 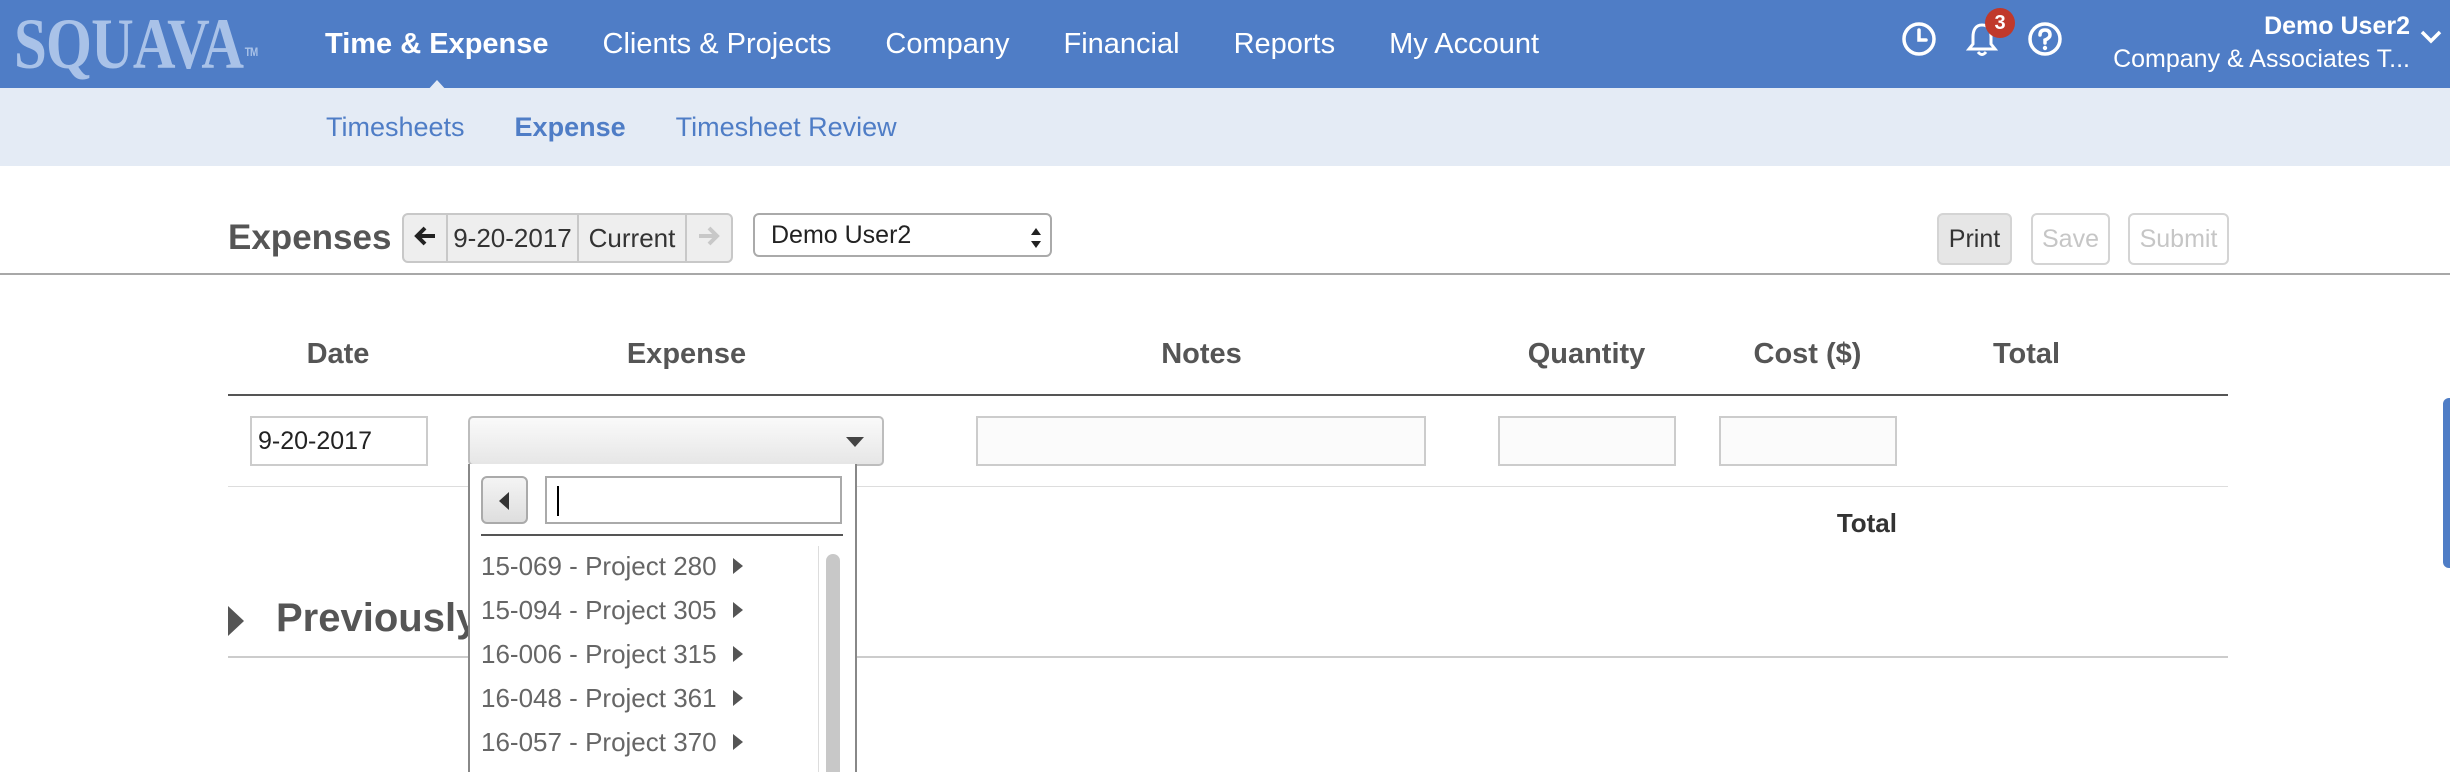 I want to click on dropdown-item-label: 15-094 - Project 305, so click(x=599, y=609).